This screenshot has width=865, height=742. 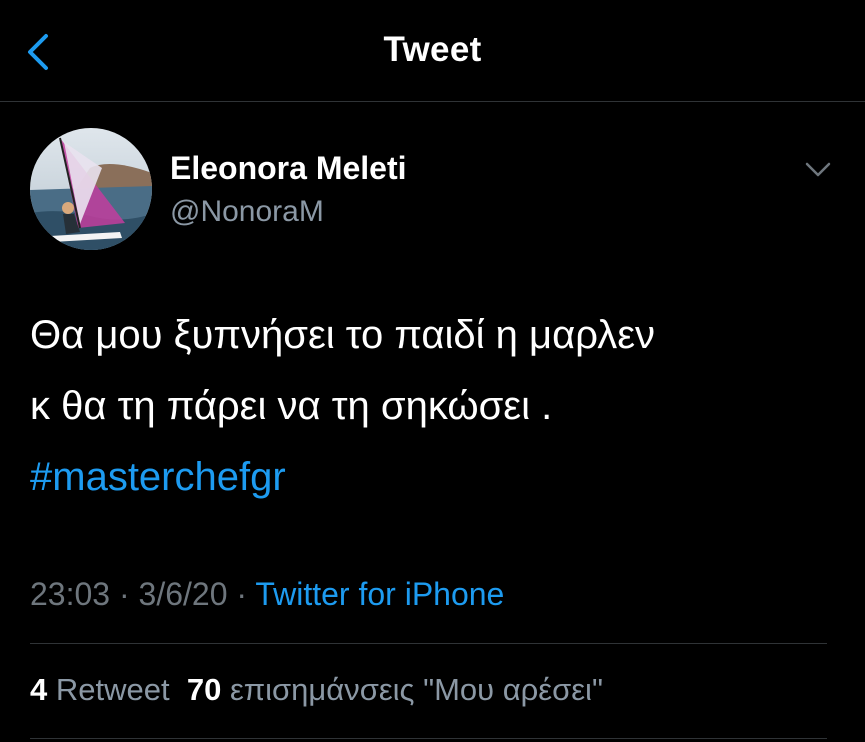 What do you see at coordinates (204, 689) in the screenshot?
I see `likes-count: 70` at bounding box center [204, 689].